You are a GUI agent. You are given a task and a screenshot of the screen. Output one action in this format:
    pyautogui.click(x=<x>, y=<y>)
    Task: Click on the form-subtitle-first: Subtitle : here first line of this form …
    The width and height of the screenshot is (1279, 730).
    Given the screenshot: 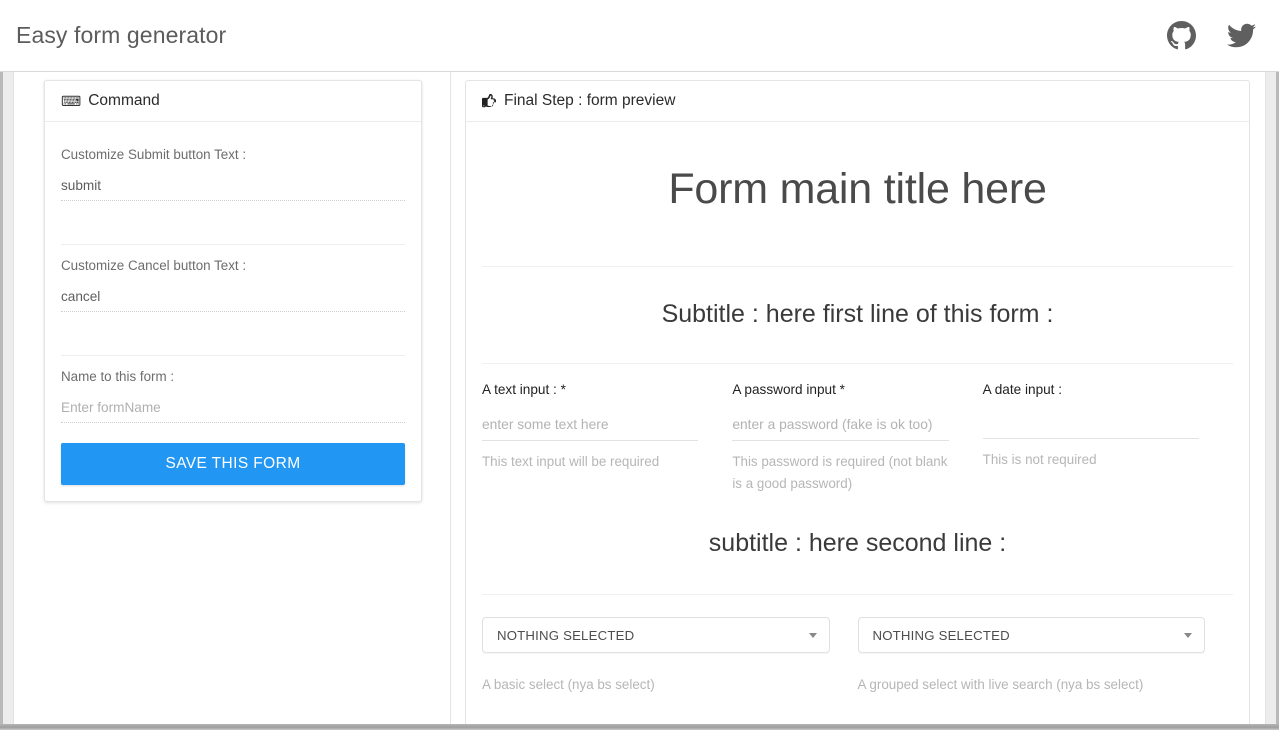 What is the action you would take?
    pyautogui.click(x=857, y=314)
    